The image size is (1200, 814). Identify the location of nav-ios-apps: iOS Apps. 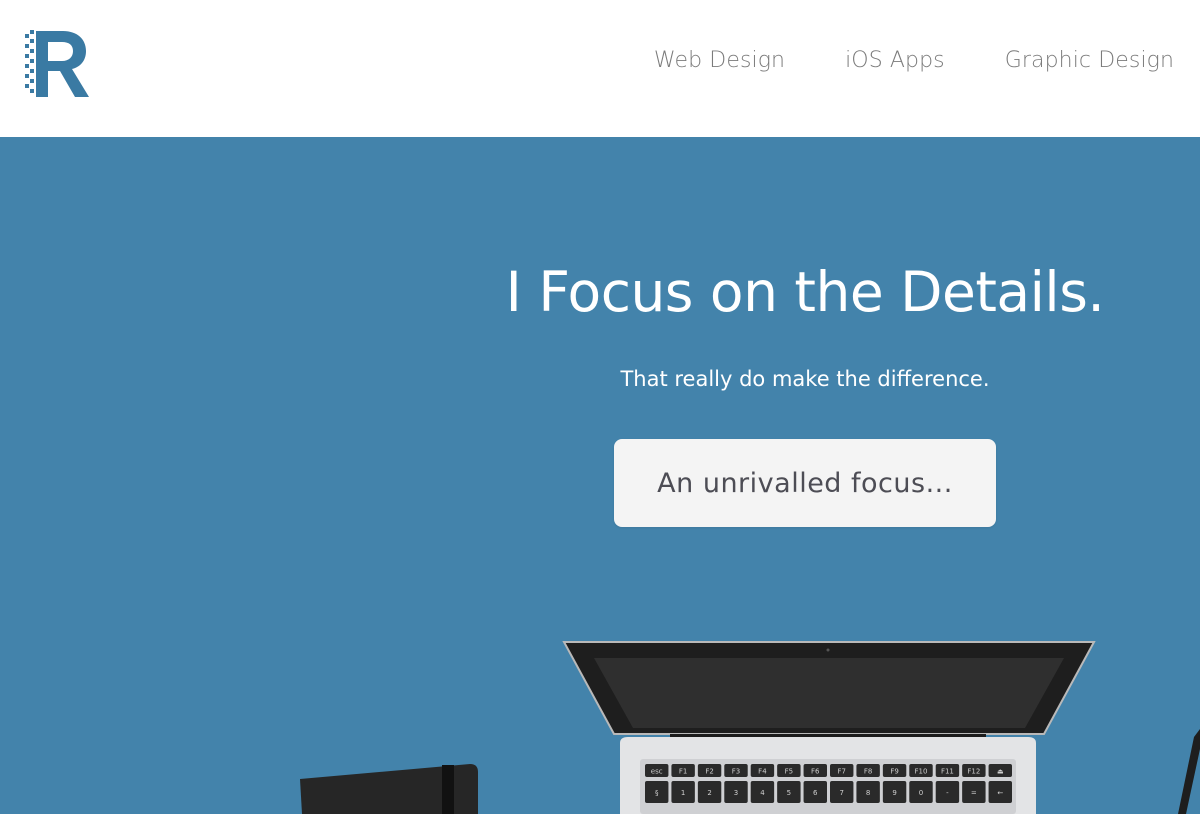
(895, 60).